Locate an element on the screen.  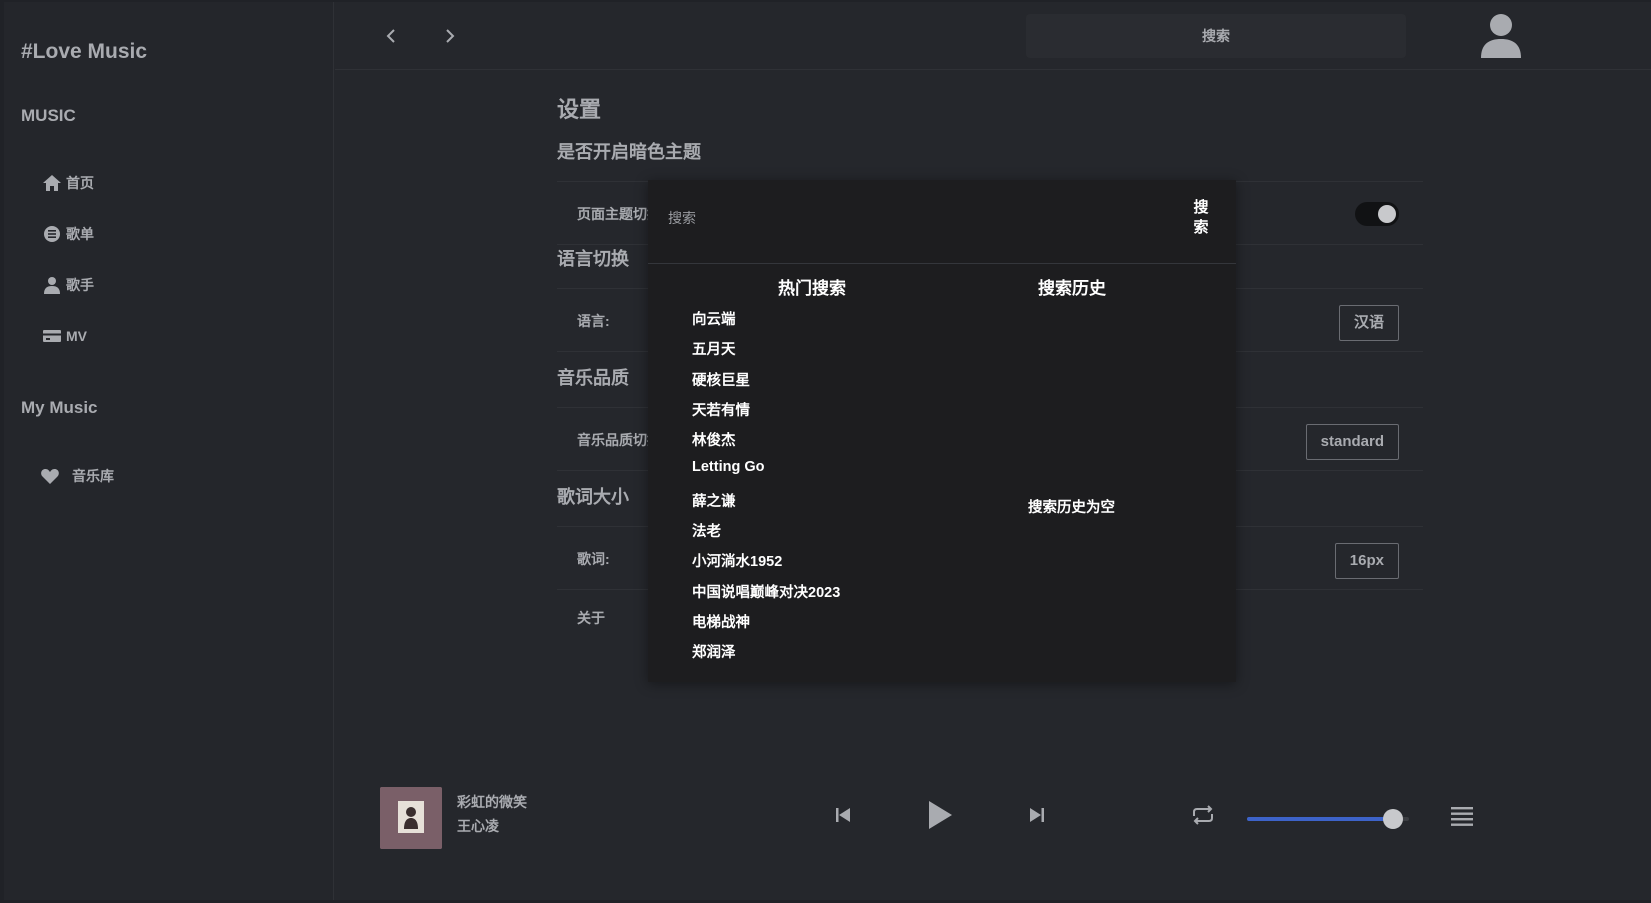
playlist-queue-button is located at coordinates (1462, 819).